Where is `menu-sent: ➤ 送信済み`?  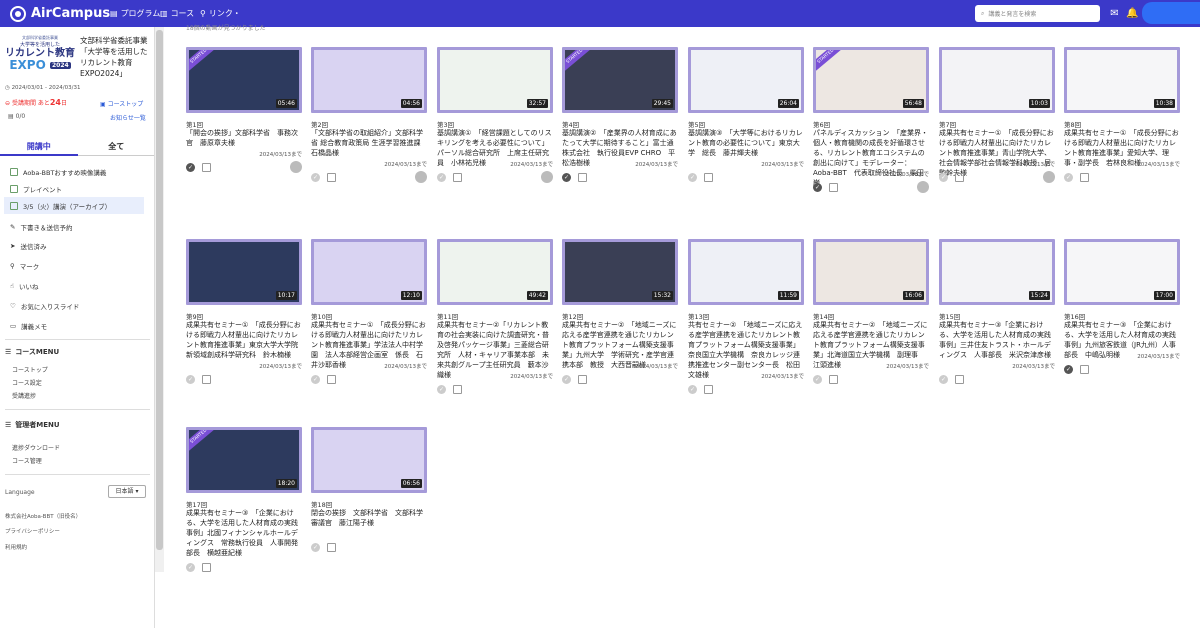 menu-sent: ➤ 送信済み is located at coordinates (74, 245).